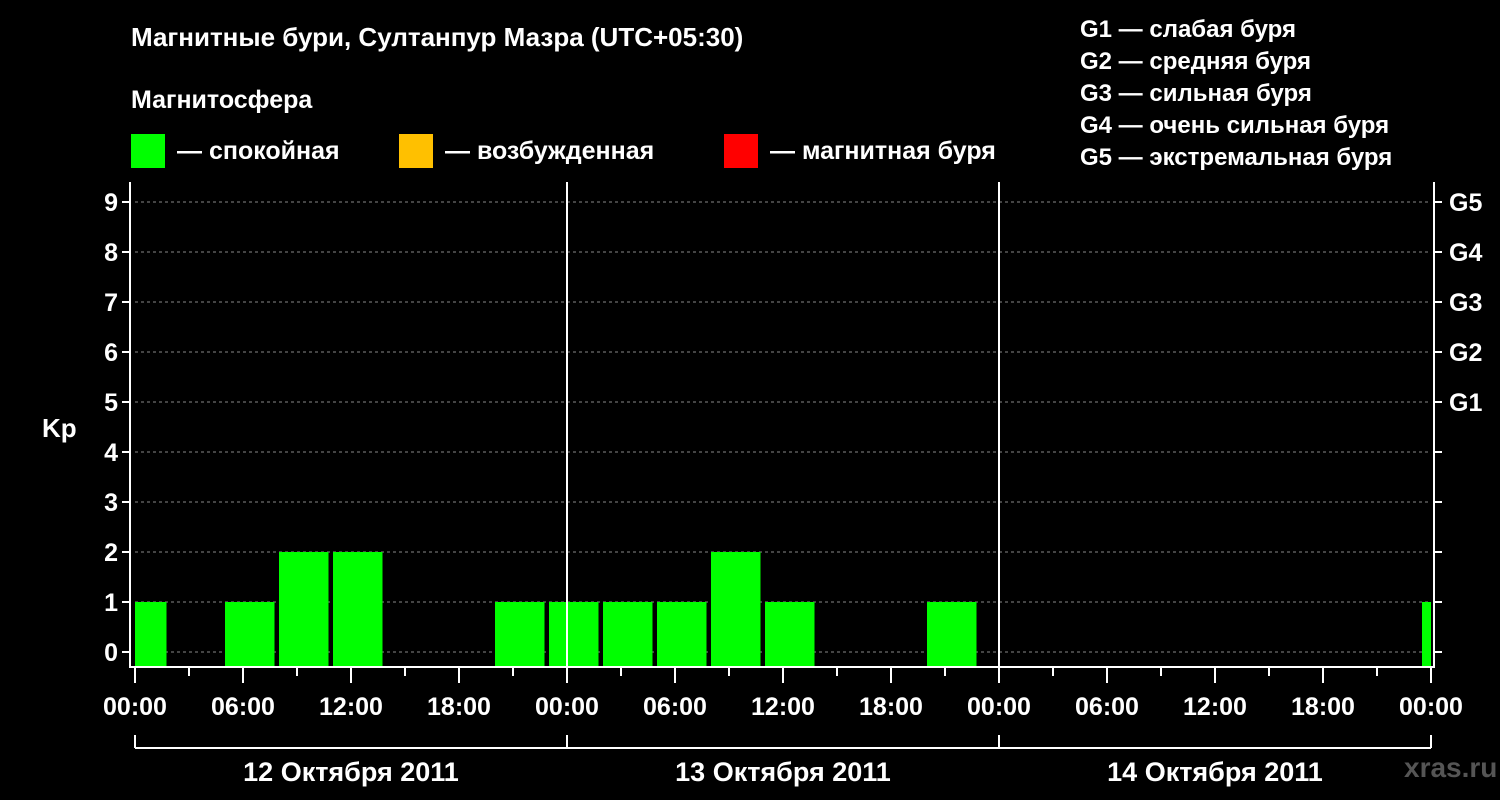  Describe the element at coordinates (111, 653) in the screenshot. I see `y-tick-label: 0` at that location.